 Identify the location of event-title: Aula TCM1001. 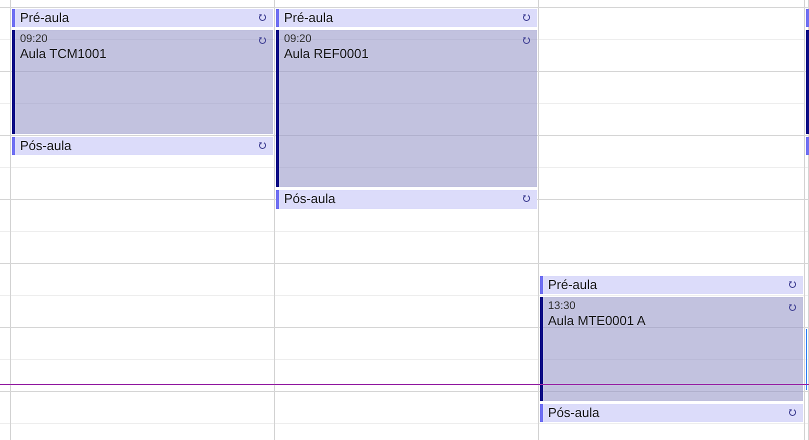
(63, 54).